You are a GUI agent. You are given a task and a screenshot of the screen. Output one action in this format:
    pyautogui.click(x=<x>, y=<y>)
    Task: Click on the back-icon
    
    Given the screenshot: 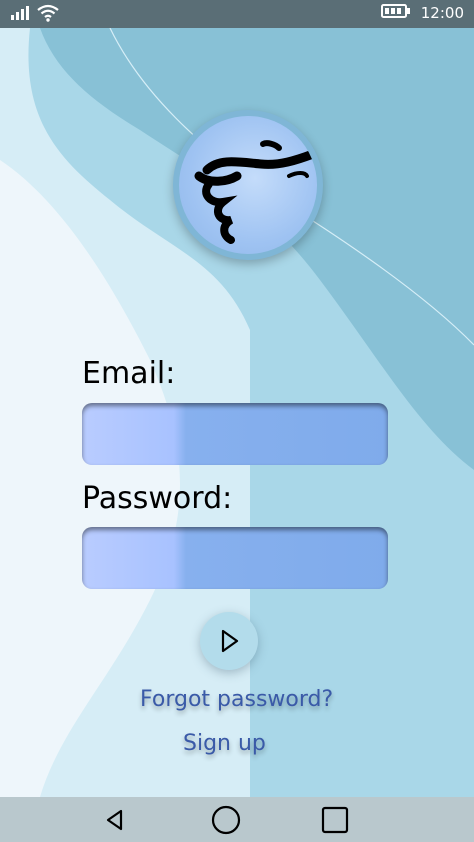 What is the action you would take?
    pyautogui.click(x=114, y=820)
    